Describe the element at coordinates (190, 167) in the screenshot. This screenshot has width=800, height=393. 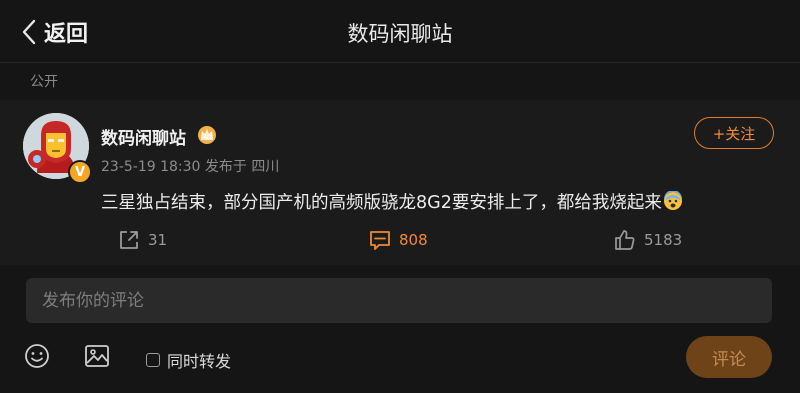
I see `post-meta: 23-5-19 18:30 发布于 四川` at that location.